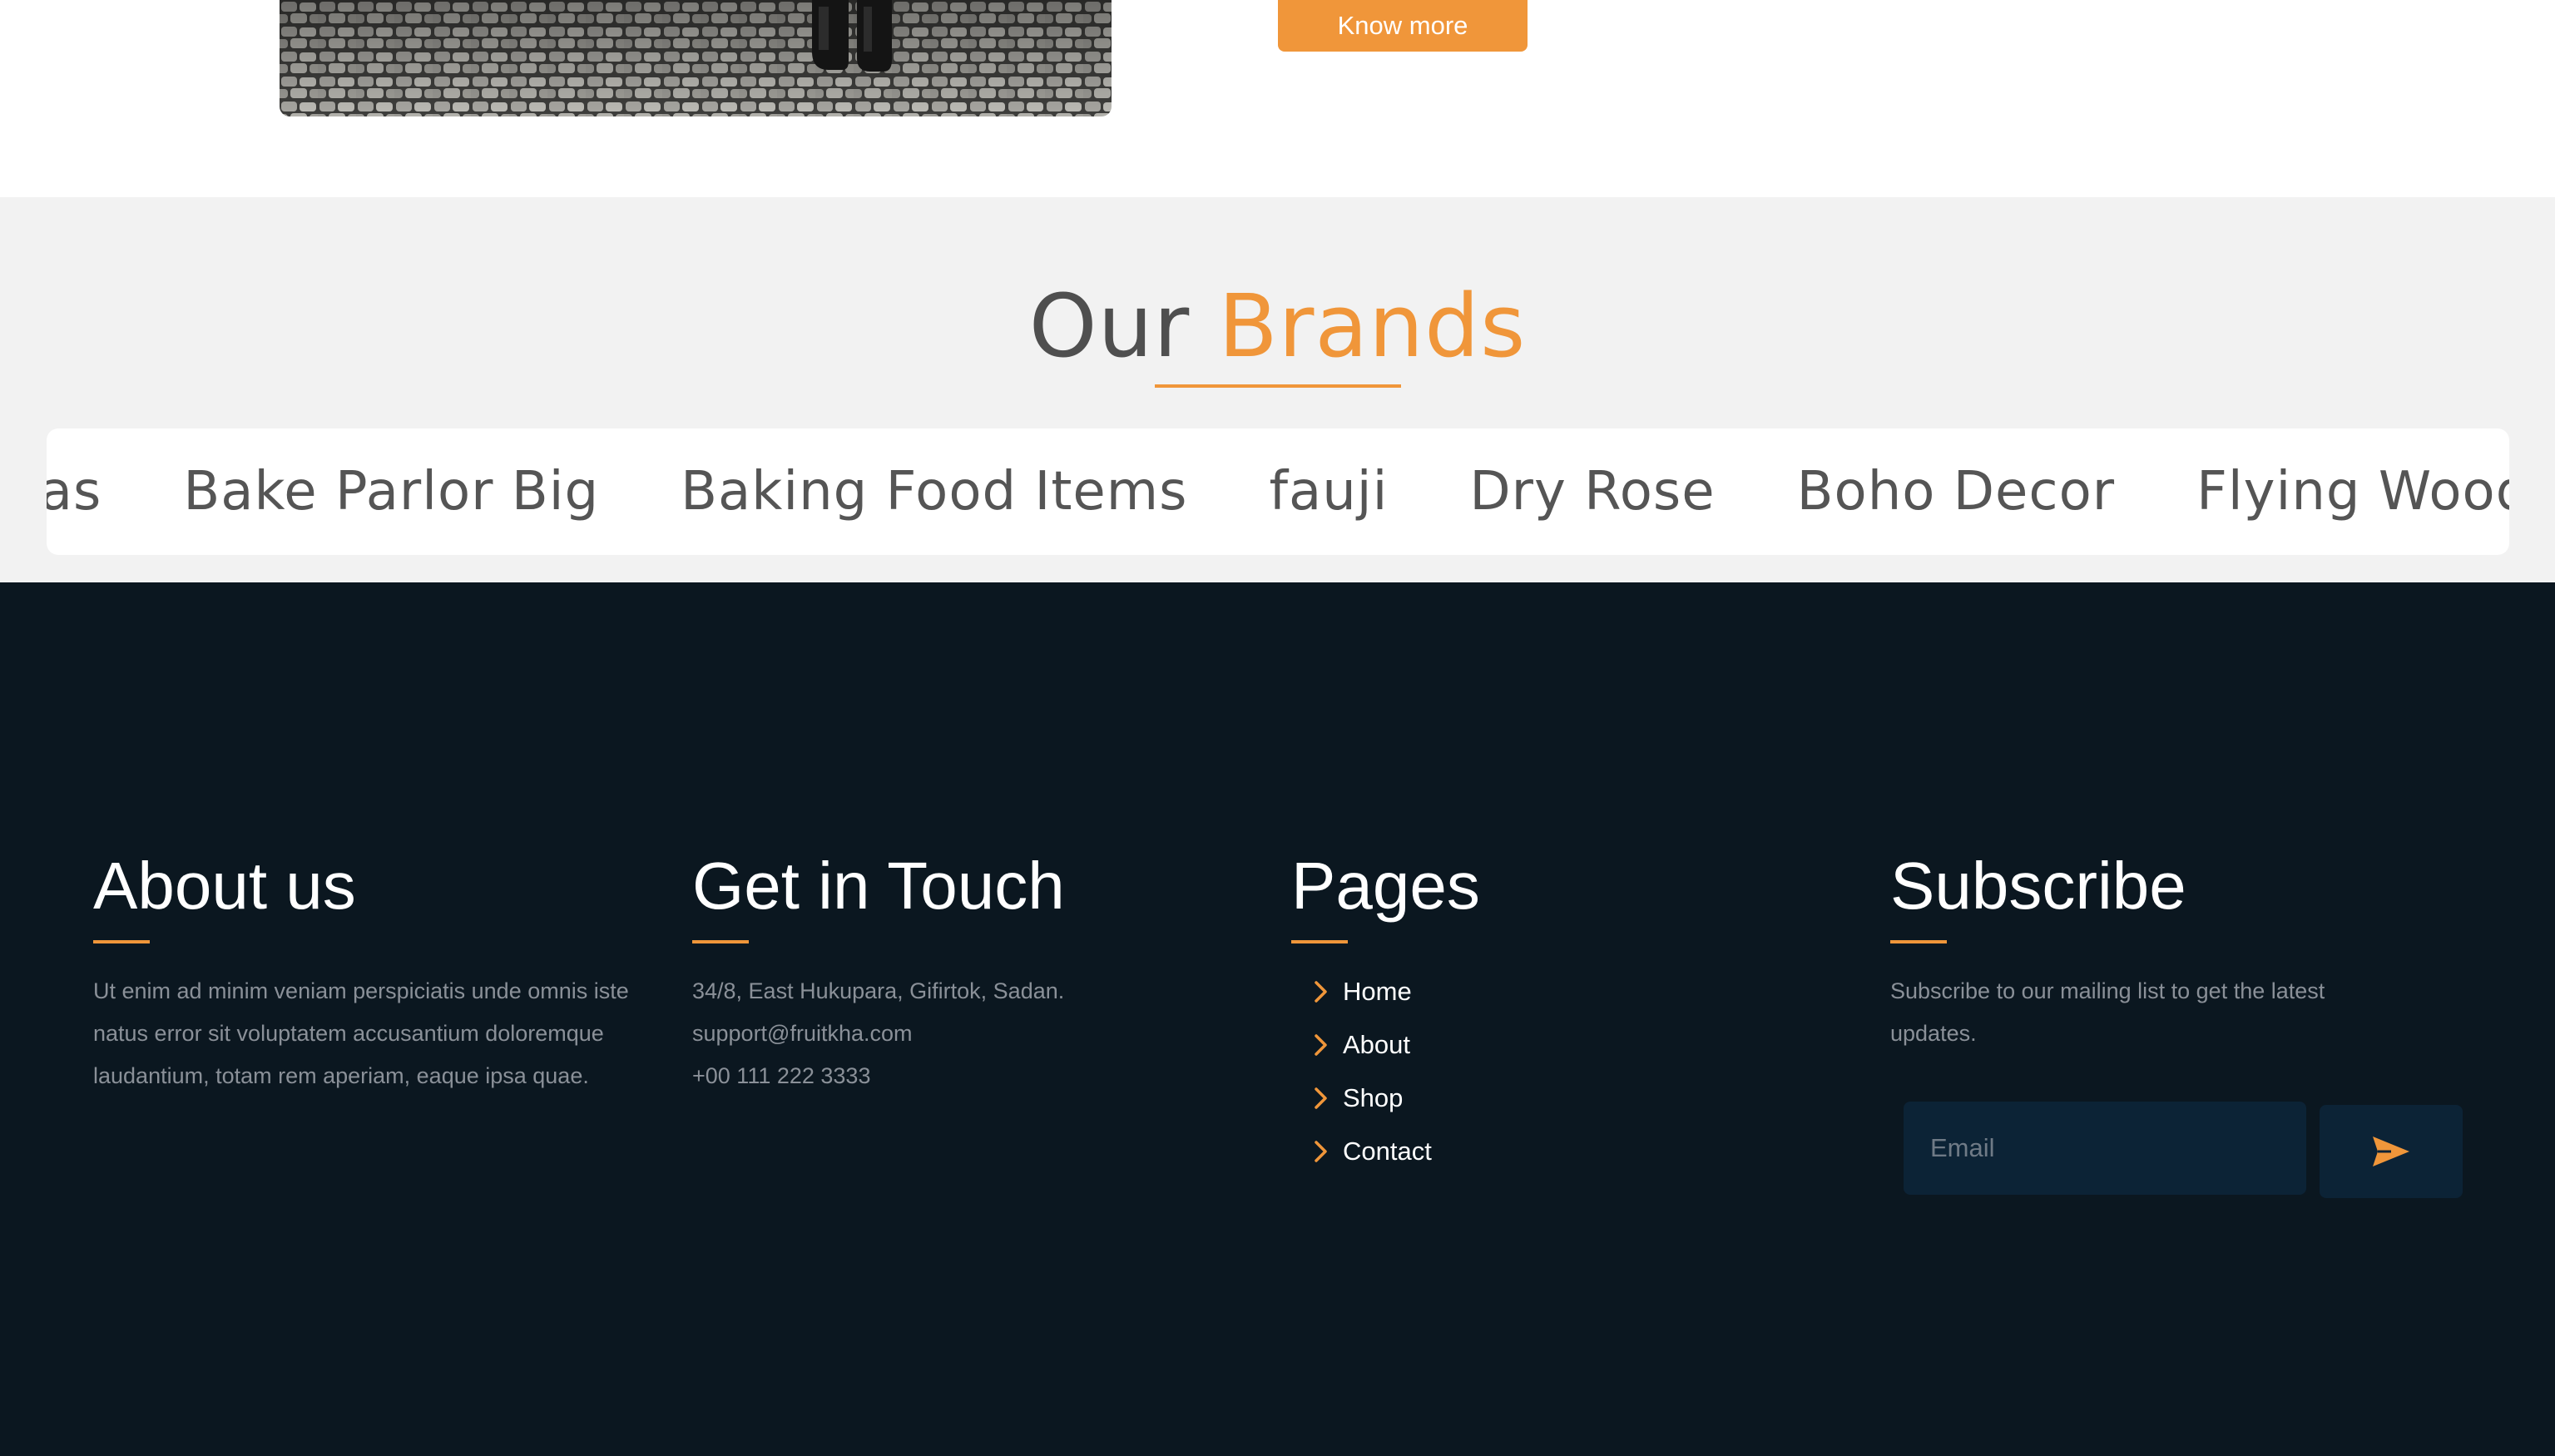  What do you see at coordinates (1585, 991) in the screenshot?
I see `pages-item-home: Home` at bounding box center [1585, 991].